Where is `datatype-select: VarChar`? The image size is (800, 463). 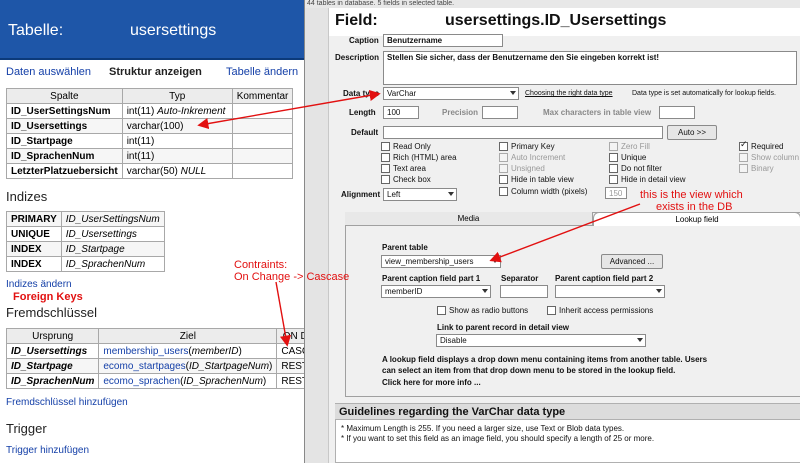 datatype-select: VarChar is located at coordinates (451, 93).